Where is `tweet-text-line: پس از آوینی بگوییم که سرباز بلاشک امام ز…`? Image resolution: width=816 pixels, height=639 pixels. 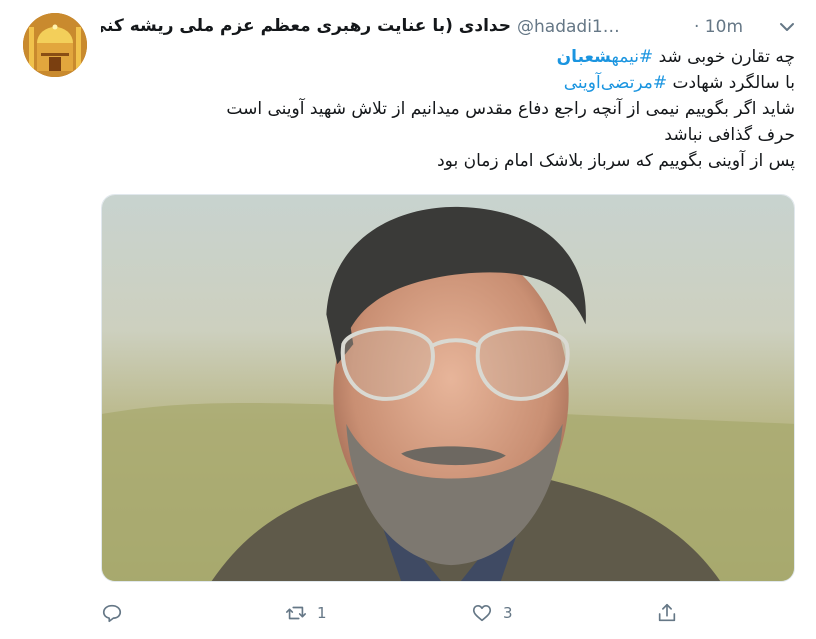 tweet-text-line: پس از آوینی بگوییم که سرباز بلاشک امام ز… is located at coordinates (616, 161).